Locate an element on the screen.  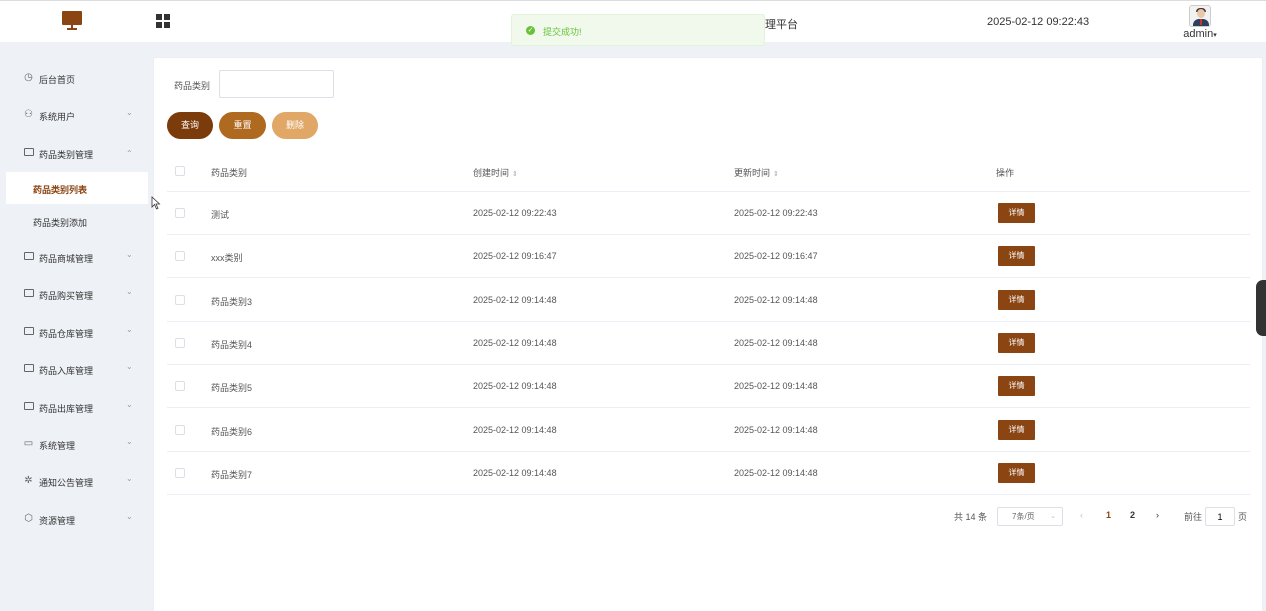
cell-created: 2025-02-12 09:14:48 is located at coordinates (515, 343).